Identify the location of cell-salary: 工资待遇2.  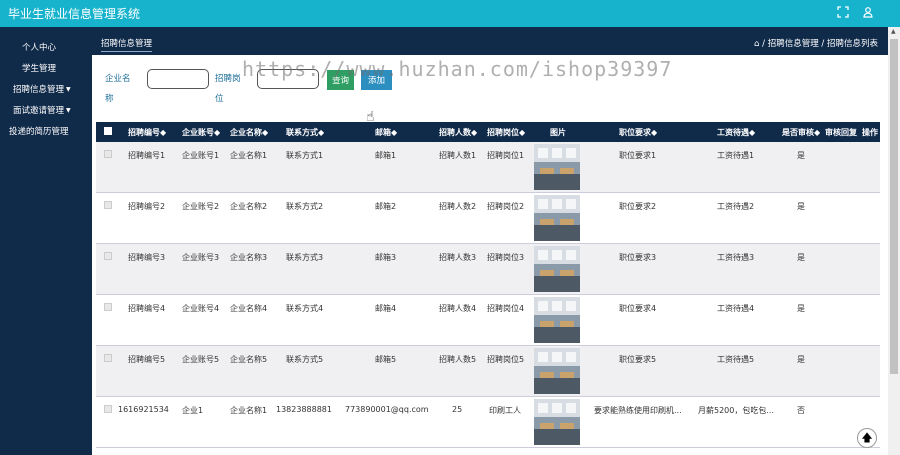
(736, 206).